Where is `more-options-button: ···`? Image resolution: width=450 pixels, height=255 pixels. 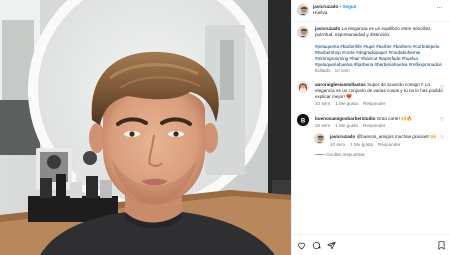
more-options-button: ··· is located at coordinates (440, 8).